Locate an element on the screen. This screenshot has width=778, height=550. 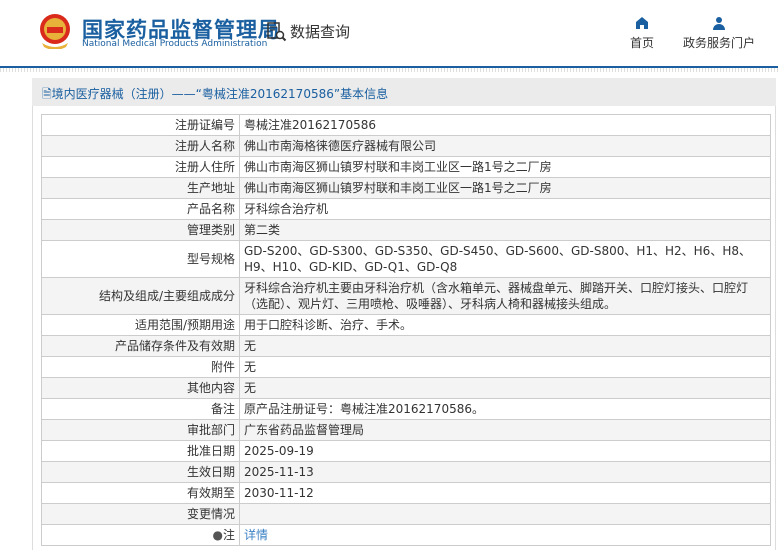
field-value: 2025-09-19 is located at coordinates (505, 451).